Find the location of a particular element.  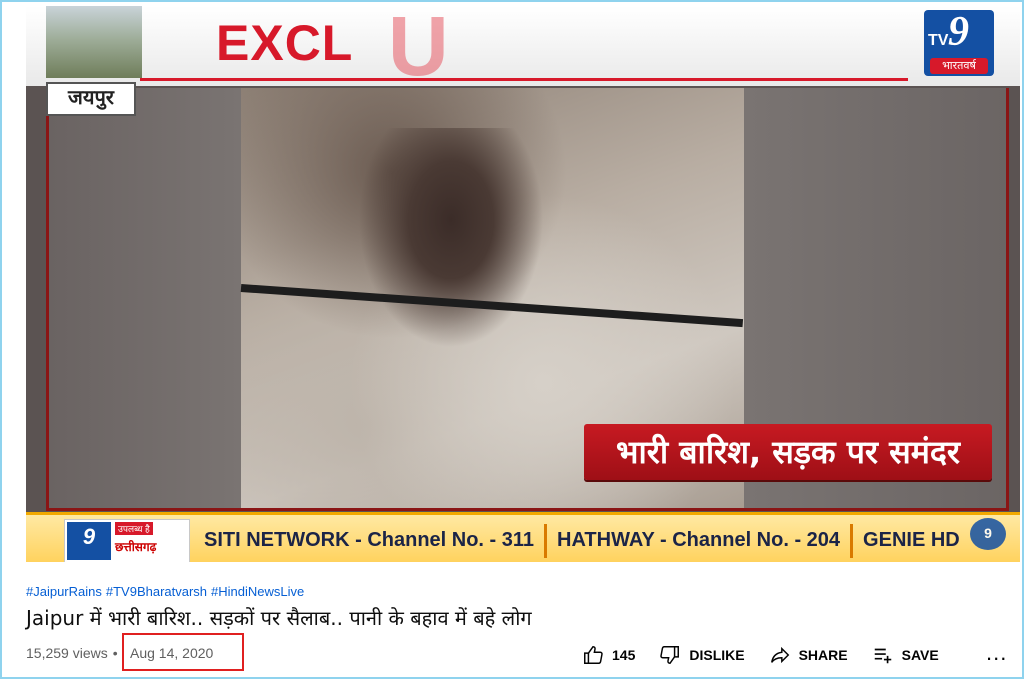

blur-left is located at coordinates (145, 298).